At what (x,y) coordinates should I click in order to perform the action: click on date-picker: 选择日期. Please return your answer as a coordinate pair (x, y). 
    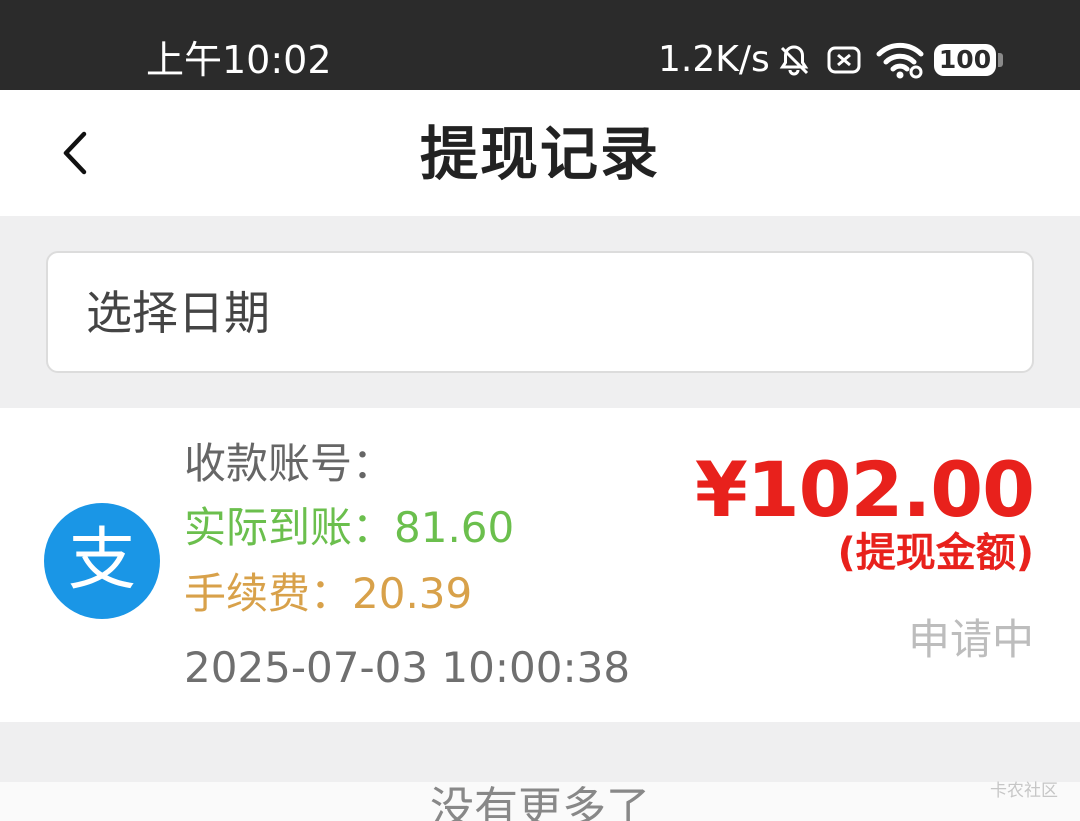
    Looking at the image, I should click on (540, 312).